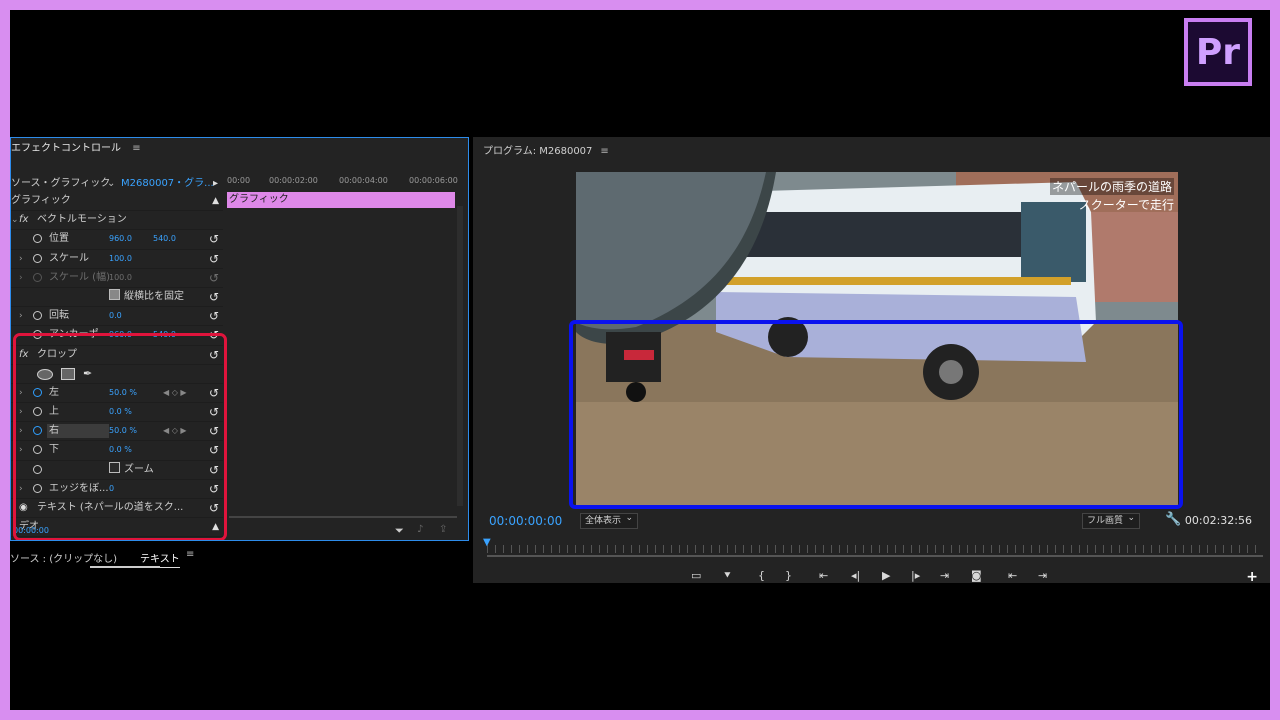 This screenshot has width=1280, height=720. Describe the element at coordinates (823, 575) in the screenshot. I see `go-to-in-icon: ⇤` at that location.